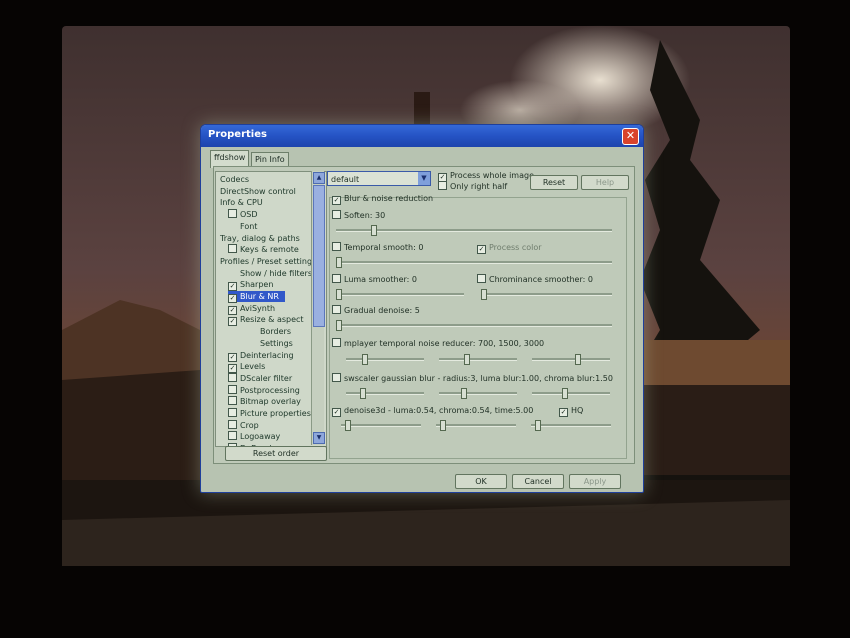 The width and height of the screenshot is (850, 638). What do you see at coordinates (276, 273) in the screenshot?
I see `tree-item: Show / hide filters` at bounding box center [276, 273].